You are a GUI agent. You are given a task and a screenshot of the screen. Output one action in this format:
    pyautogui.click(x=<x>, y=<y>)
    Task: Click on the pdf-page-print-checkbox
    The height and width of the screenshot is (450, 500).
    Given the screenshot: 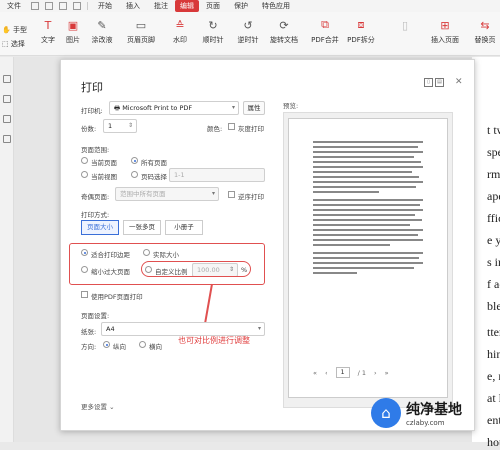 What is the action you would take?
    pyautogui.click(x=84, y=294)
    